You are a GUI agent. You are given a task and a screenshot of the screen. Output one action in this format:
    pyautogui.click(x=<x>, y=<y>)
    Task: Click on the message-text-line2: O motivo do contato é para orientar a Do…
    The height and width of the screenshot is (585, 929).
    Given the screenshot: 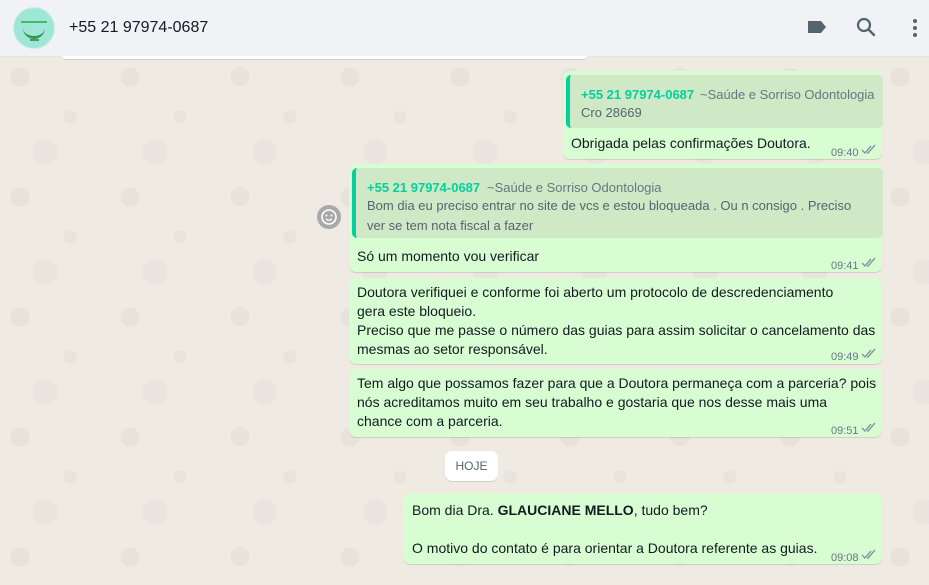 What is the action you would take?
    pyautogui.click(x=615, y=548)
    